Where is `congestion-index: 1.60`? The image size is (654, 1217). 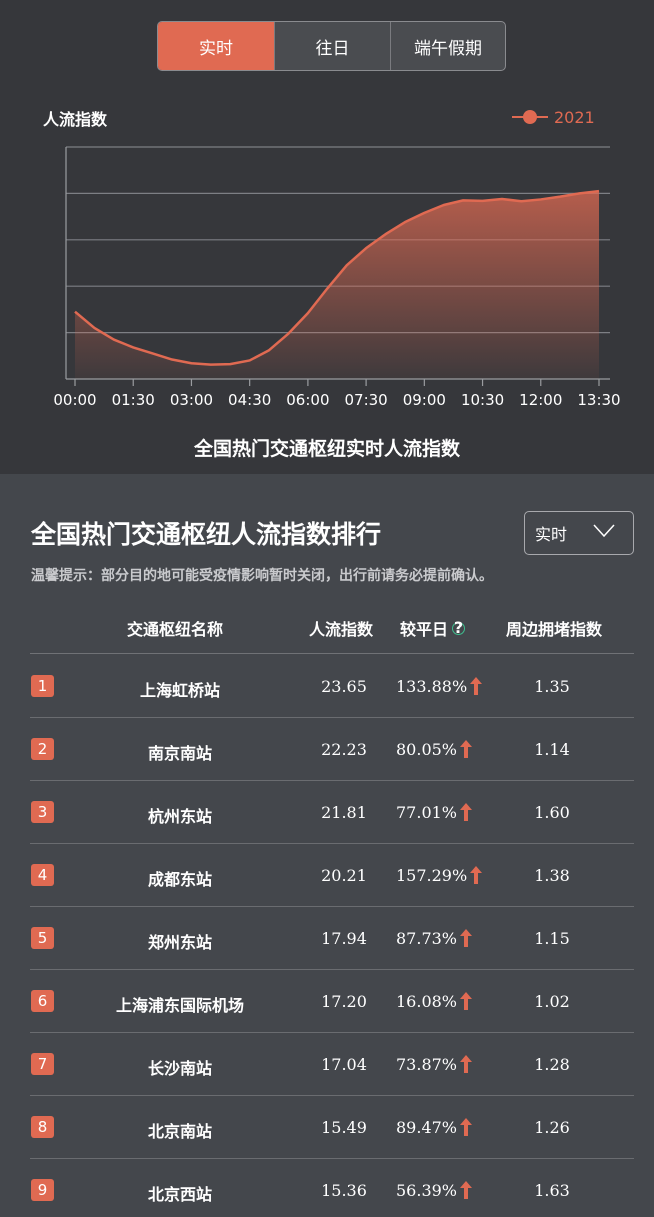 congestion-index: 1.60 is located at coordinates (552, 812).